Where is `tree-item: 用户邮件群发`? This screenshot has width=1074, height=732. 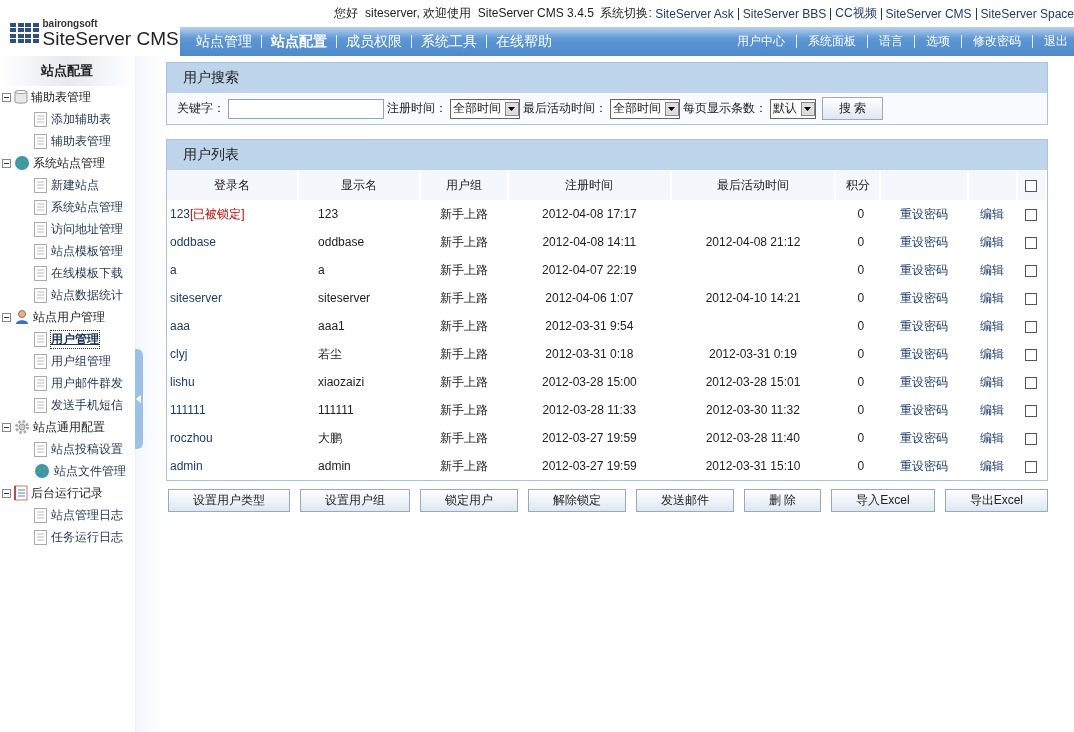
tree-item: 用户邮件群发 is located at coordinates (87, 383).